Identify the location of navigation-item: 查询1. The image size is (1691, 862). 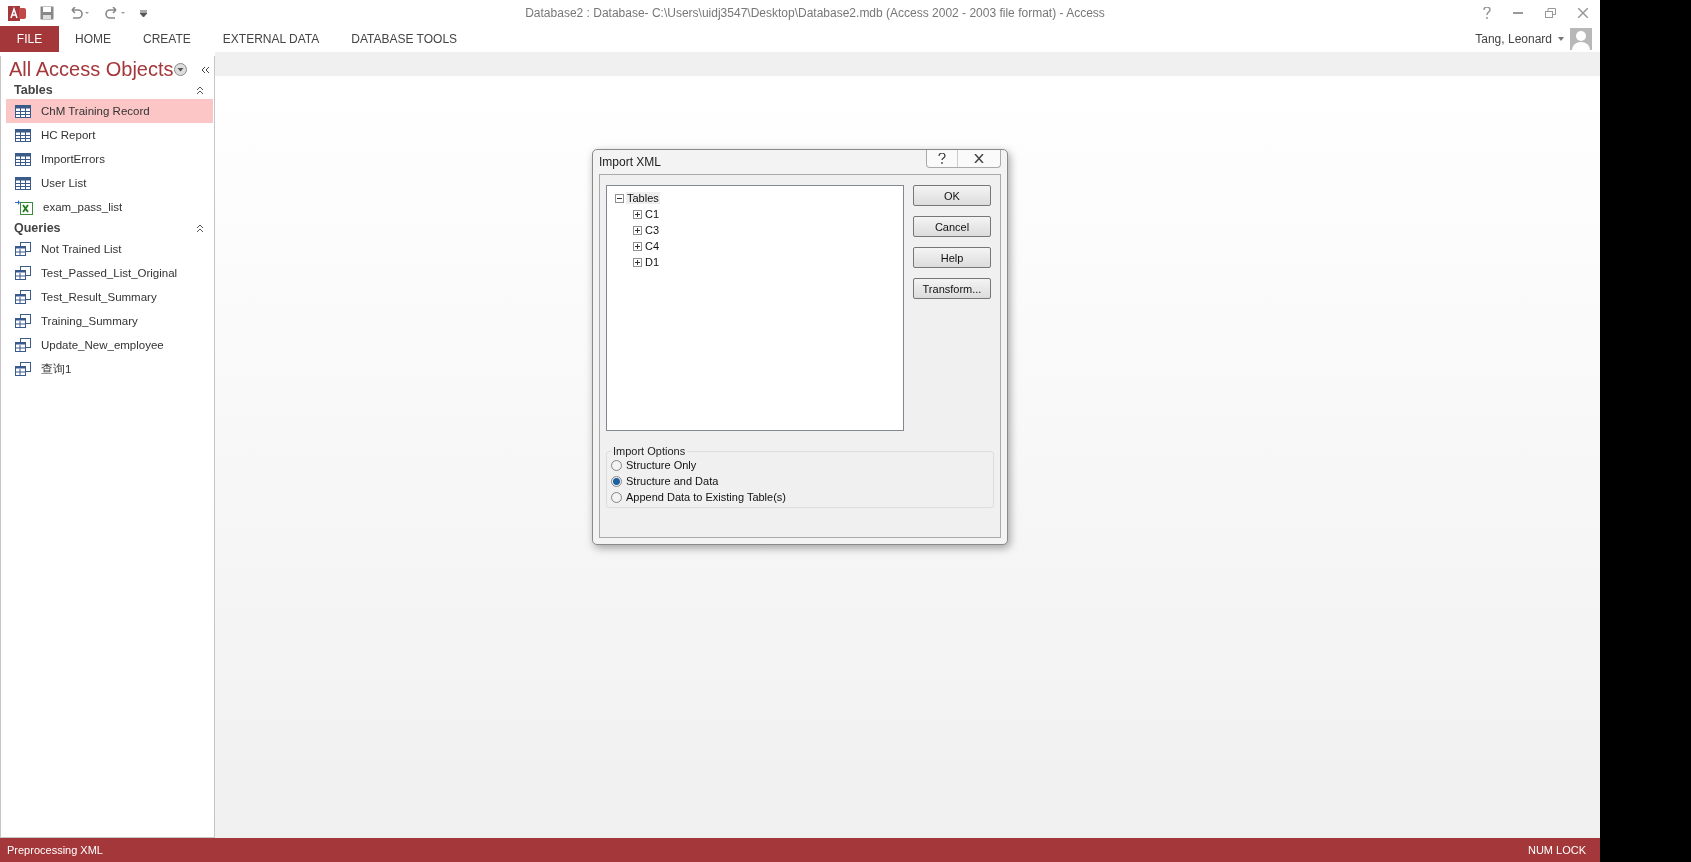
(109, 369).